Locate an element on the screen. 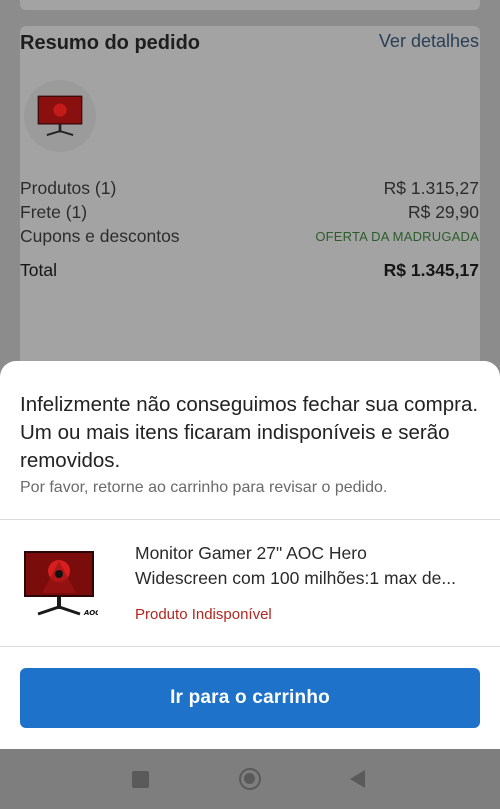  monitor-image-icon is located at coordinates (60, 116).